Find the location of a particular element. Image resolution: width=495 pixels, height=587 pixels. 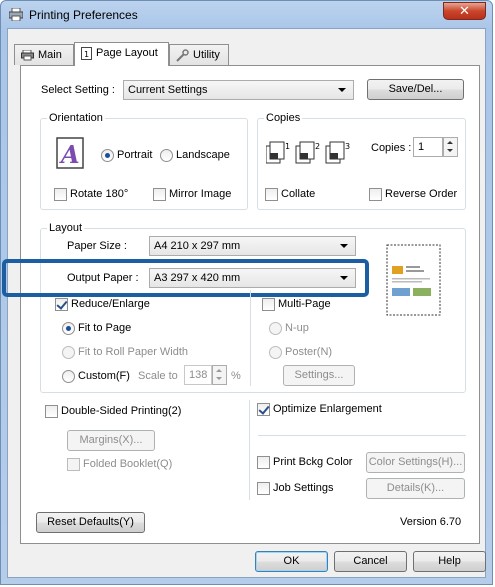

copies-input: 1 is located at coordinates (428, 147).